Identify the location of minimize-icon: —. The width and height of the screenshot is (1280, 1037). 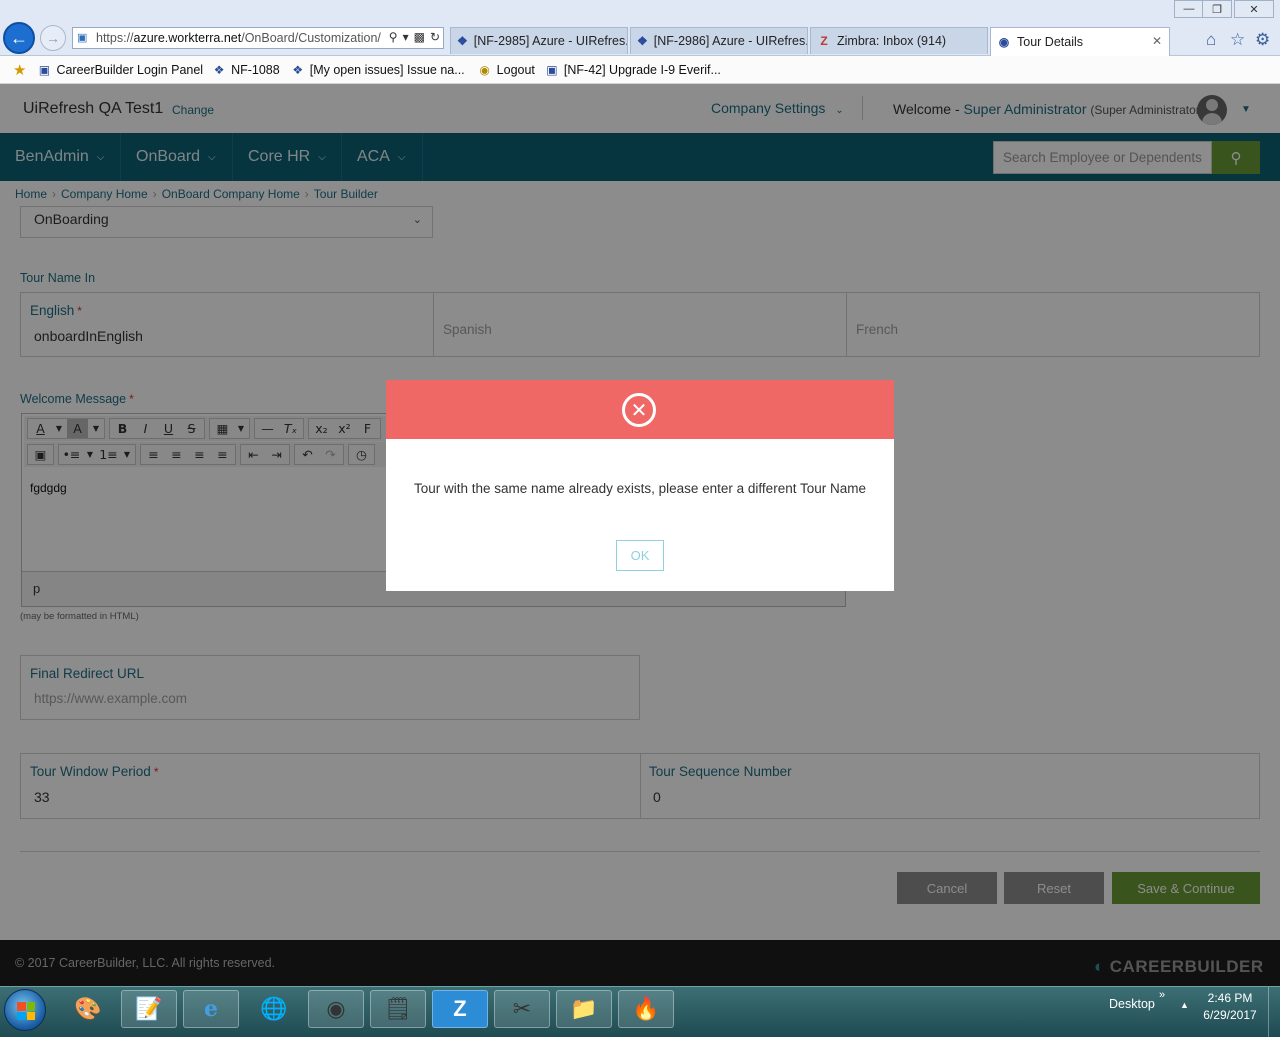
(1189, 9).